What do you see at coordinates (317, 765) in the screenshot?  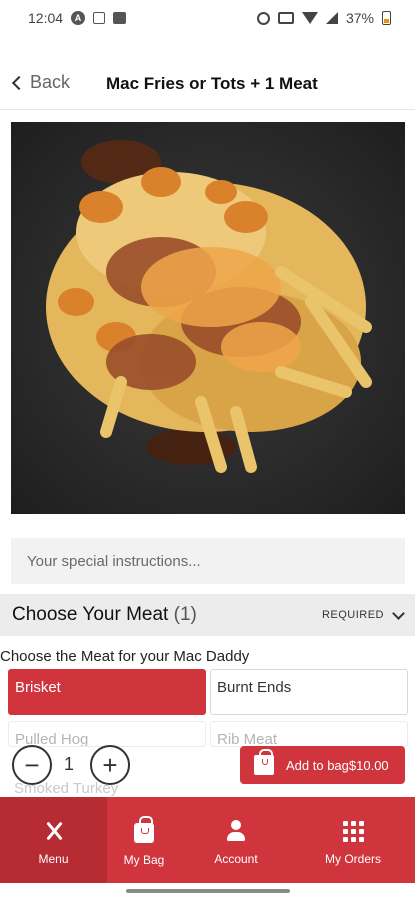 I see `add-to-bag-label: Add to bag` at bounding box center [317, 765].